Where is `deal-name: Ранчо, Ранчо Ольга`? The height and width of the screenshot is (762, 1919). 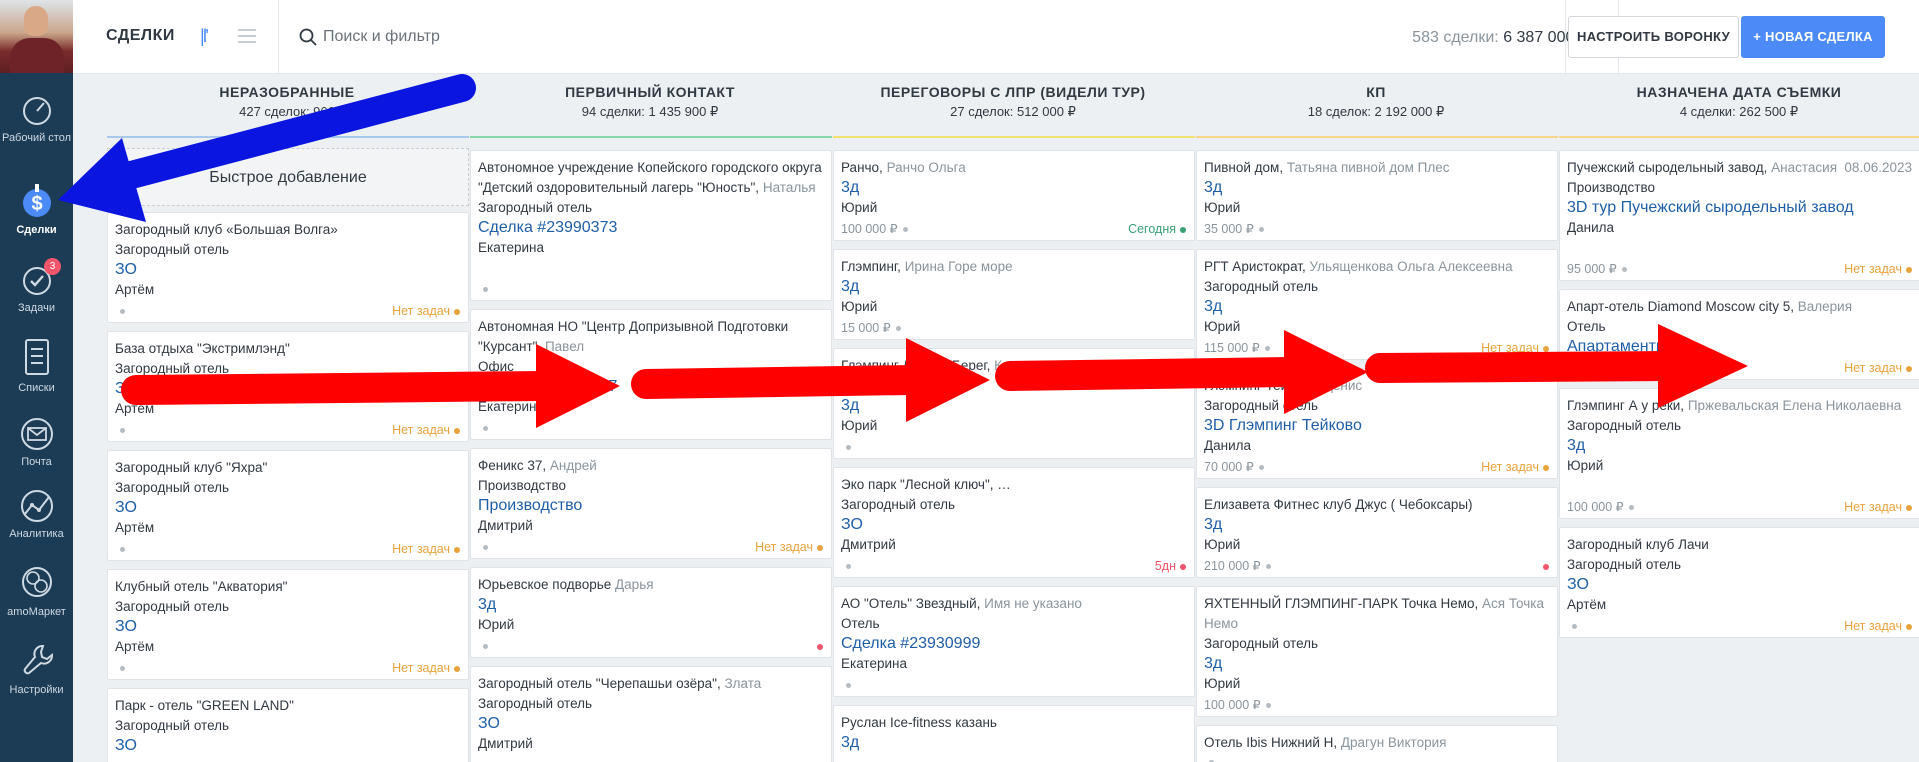
deal-name: Ранчо, Ранчо Ольга is located at coordinates (1013, 168).